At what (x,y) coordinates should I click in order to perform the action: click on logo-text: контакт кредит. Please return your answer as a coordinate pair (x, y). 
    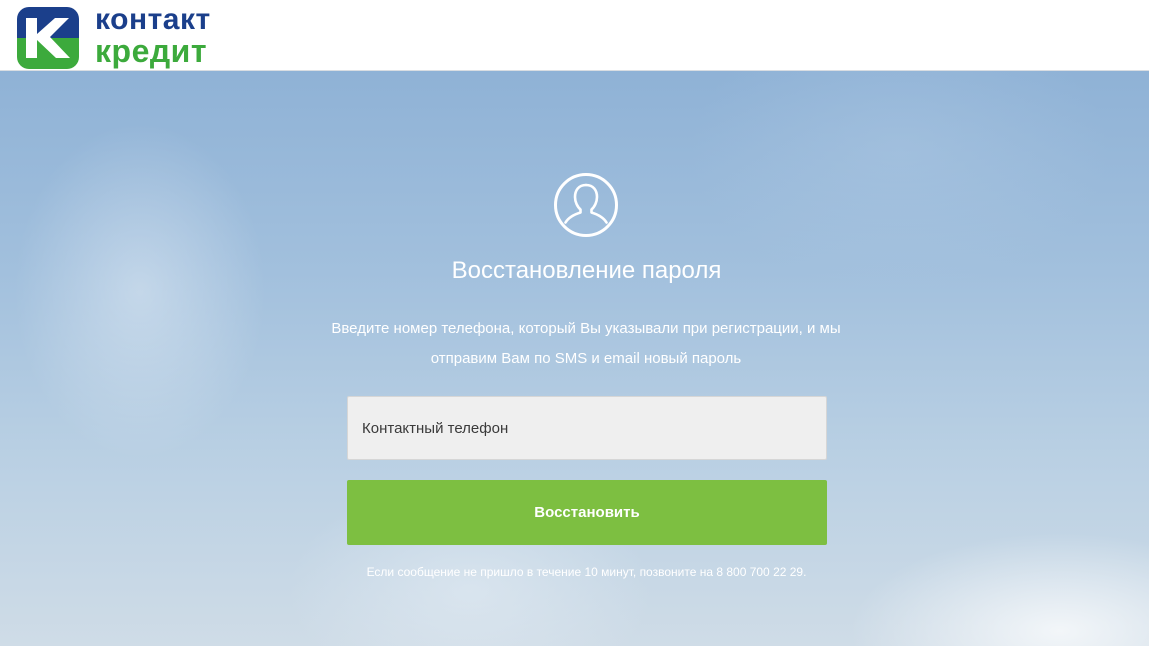
    Looking at the image, I should click on (153, 37).